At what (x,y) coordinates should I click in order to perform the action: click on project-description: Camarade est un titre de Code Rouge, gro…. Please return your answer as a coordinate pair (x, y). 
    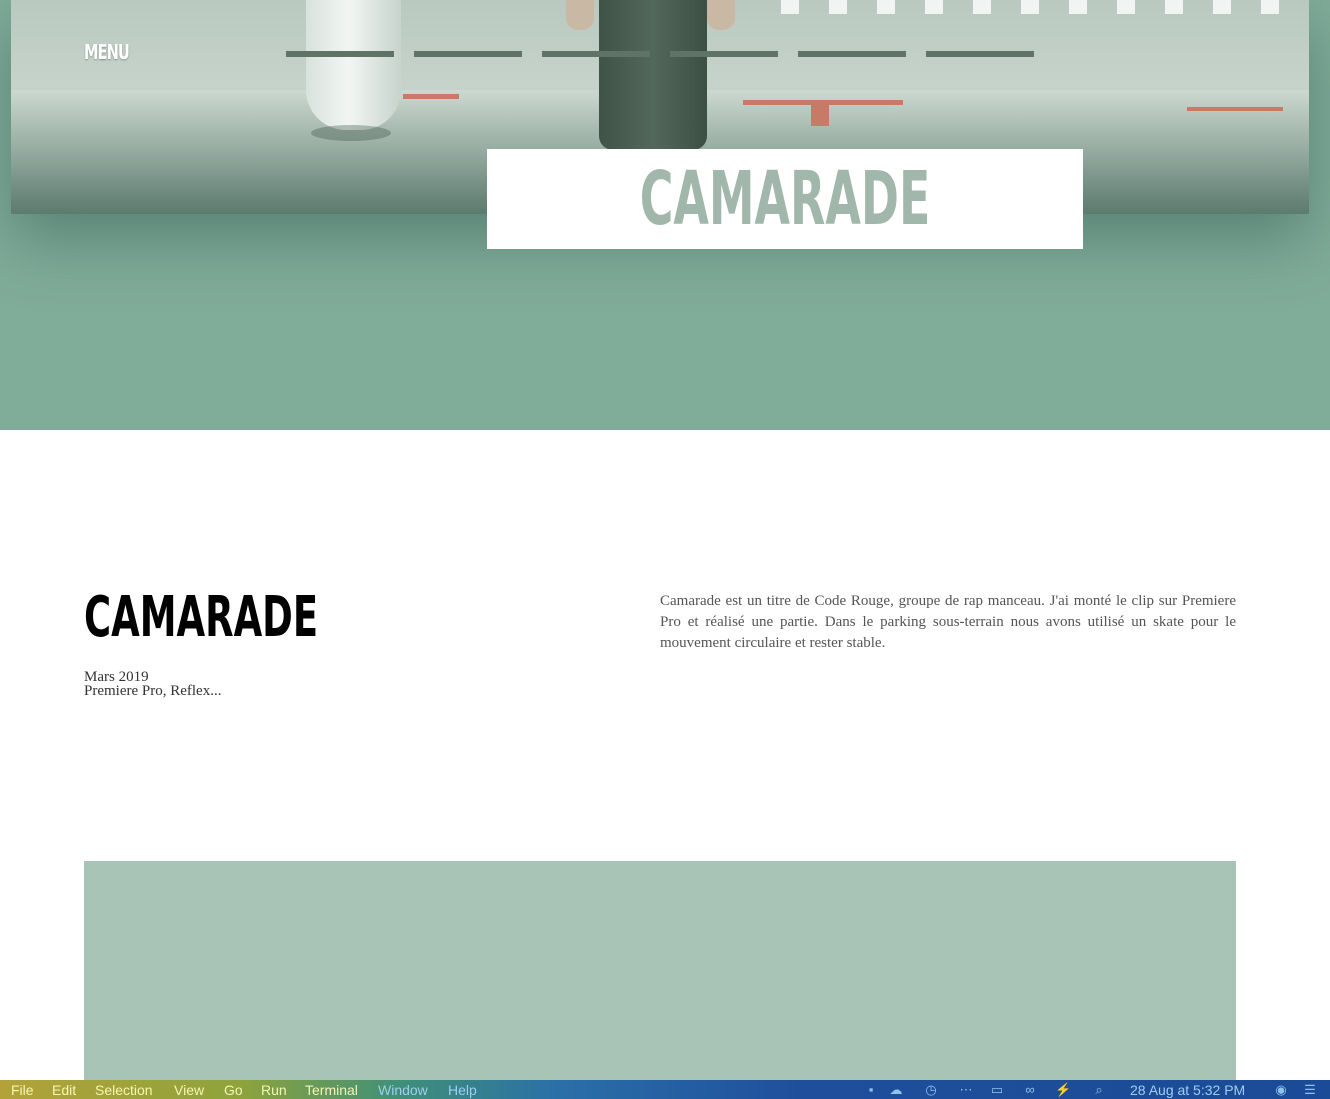
    Looking at the image, I should click on (948, 622).